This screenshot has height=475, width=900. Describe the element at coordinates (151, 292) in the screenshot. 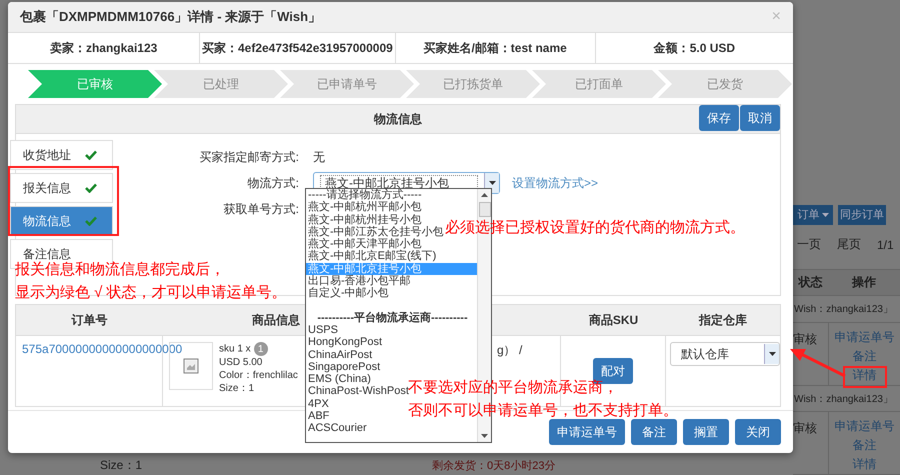

I see `annotation-text: 显示为绿色 √ 状态，才可以申请运单号。` at that location.